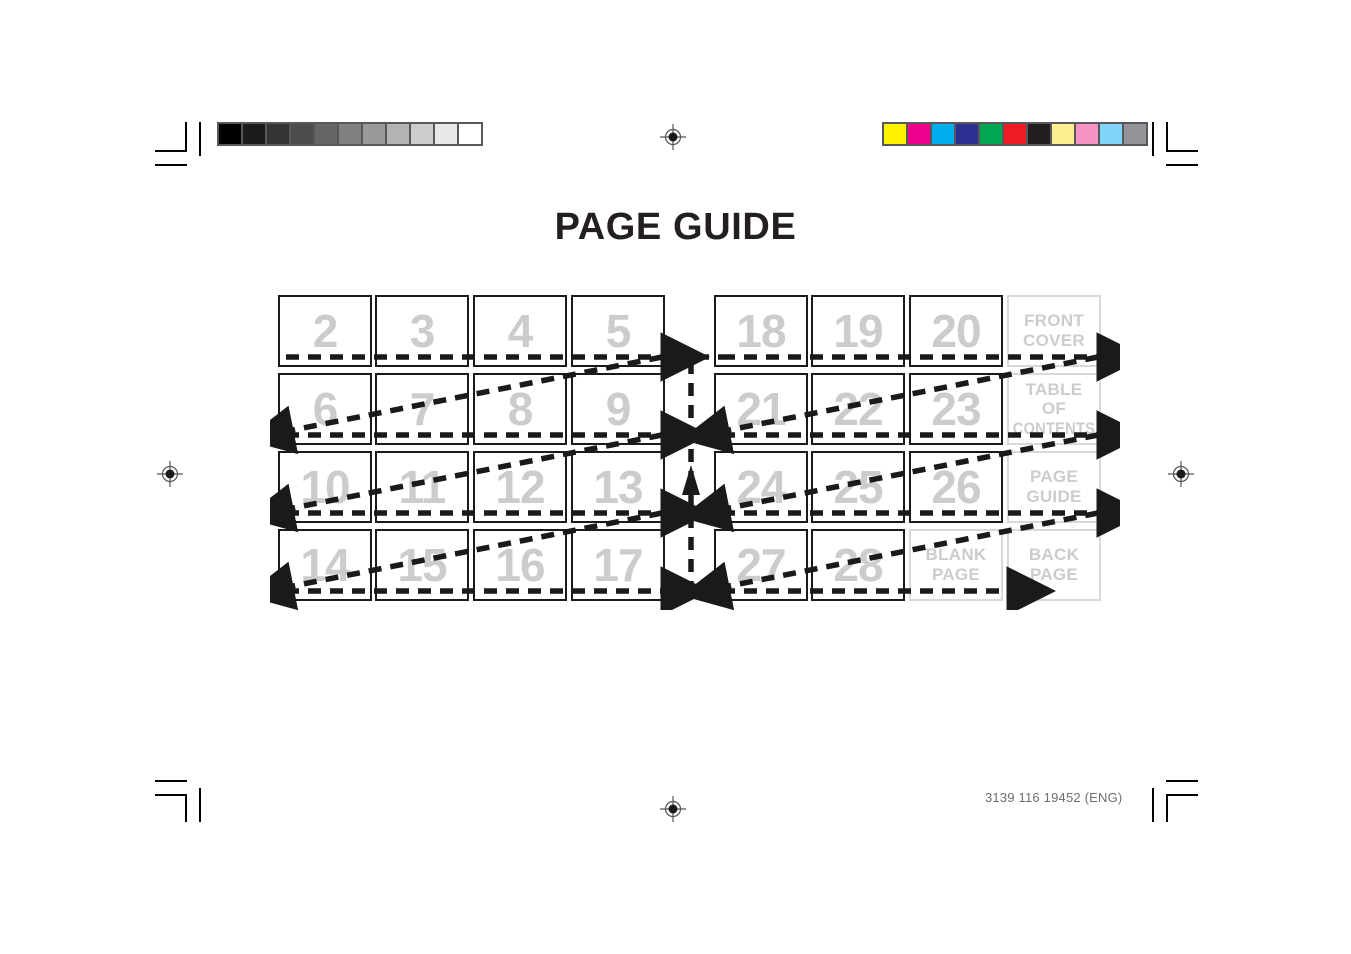  Describe the element at coordinates (325, 487) in the screenshot. I see `page-cell-10: 10` at that location.